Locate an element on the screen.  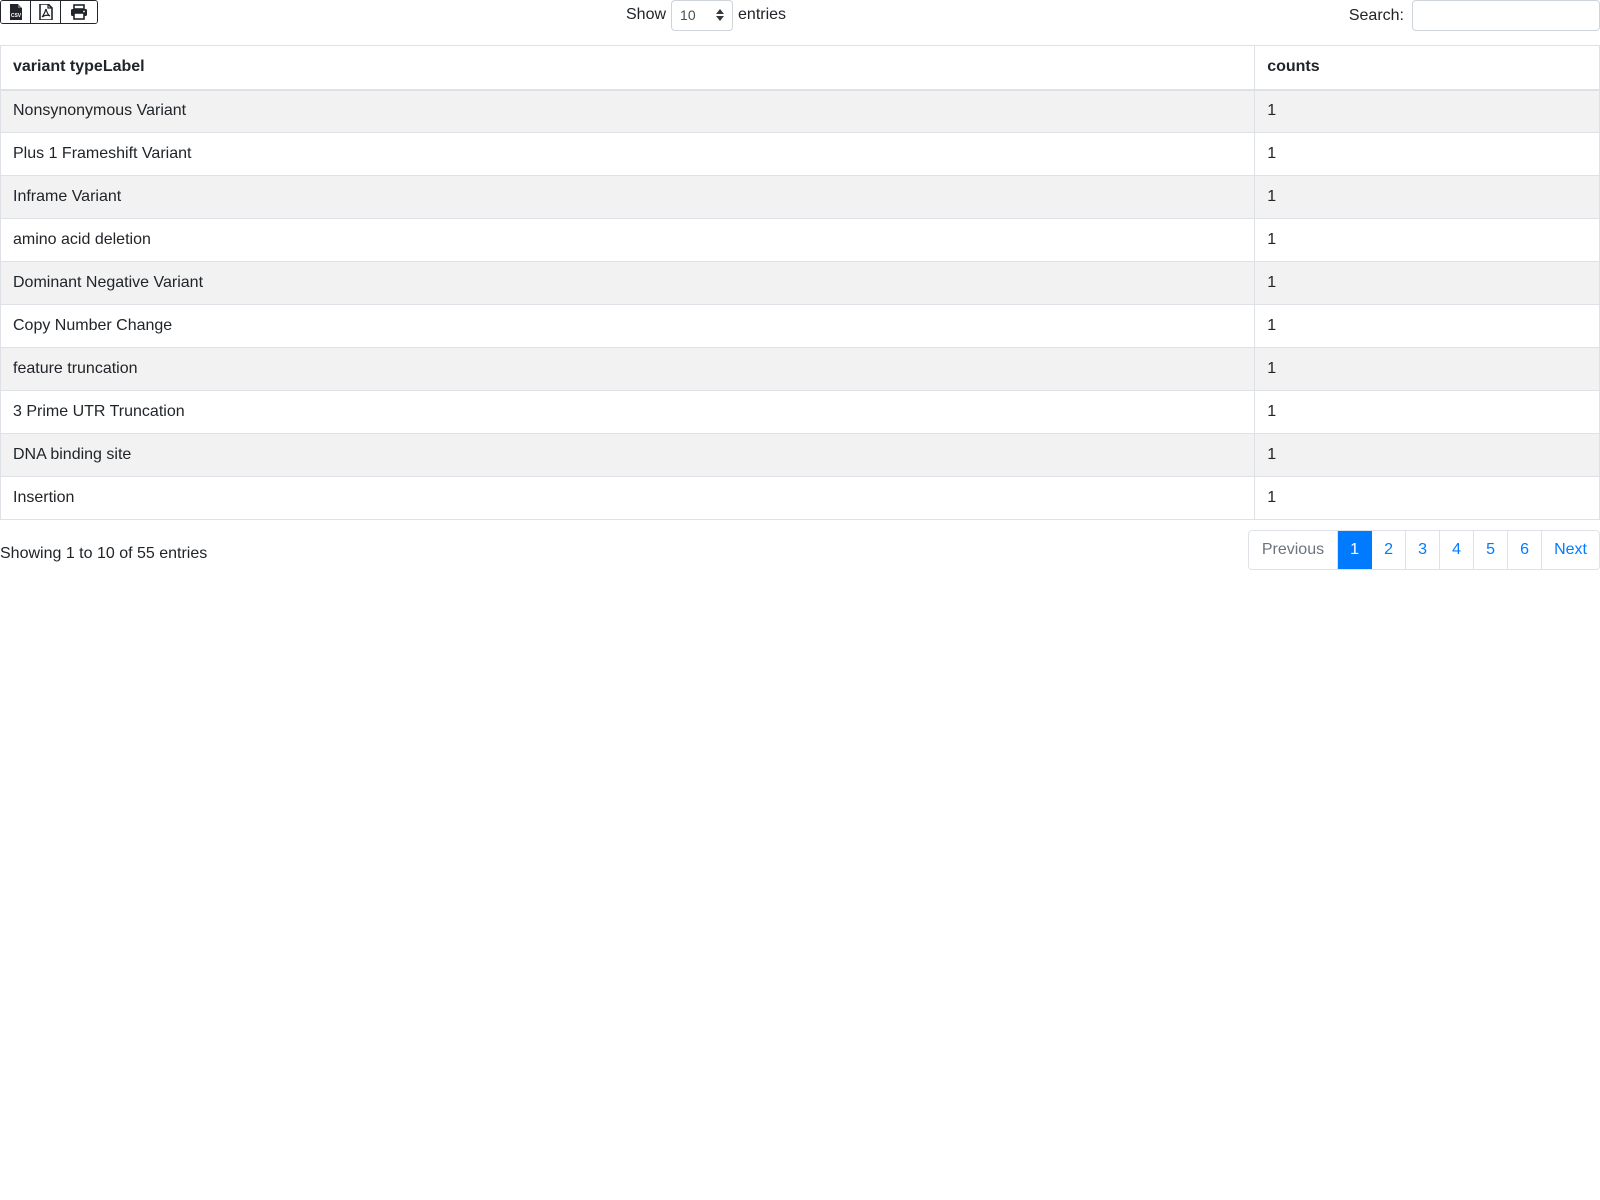
table-row: Insertion 1 is located at coordinates (800, 498).